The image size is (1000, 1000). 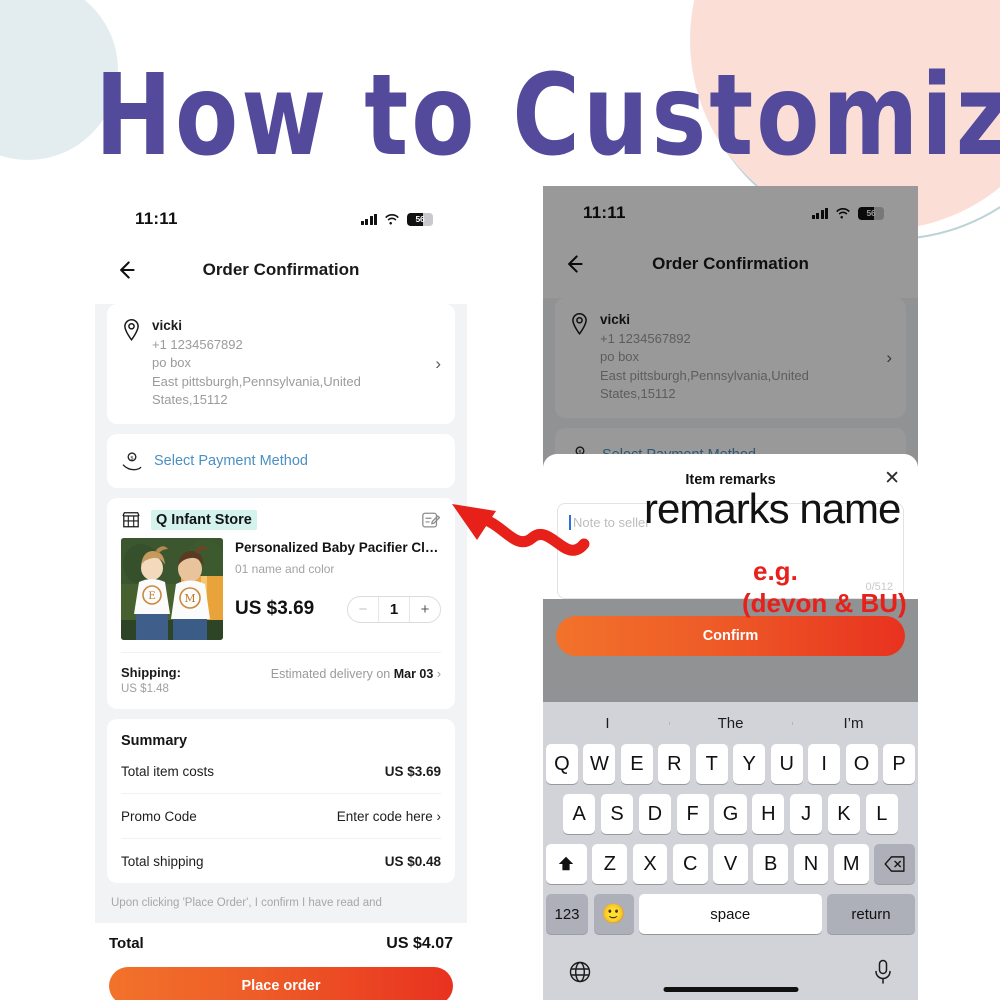 I want to click on globe-icon, so click(x=580, y=972).